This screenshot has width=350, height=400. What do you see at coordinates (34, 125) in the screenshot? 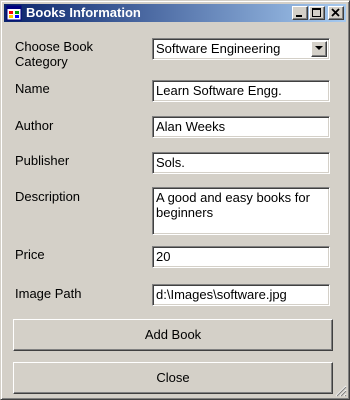
I see `author-label: Author` at bounding box center [34, 125].